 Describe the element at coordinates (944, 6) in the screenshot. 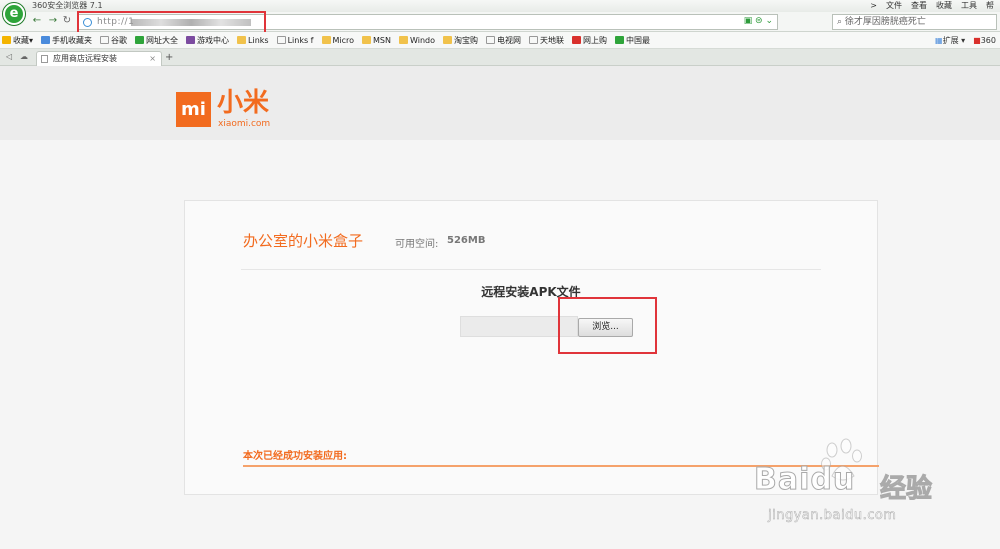

I see `menu-favorites: 收藏` at that location.